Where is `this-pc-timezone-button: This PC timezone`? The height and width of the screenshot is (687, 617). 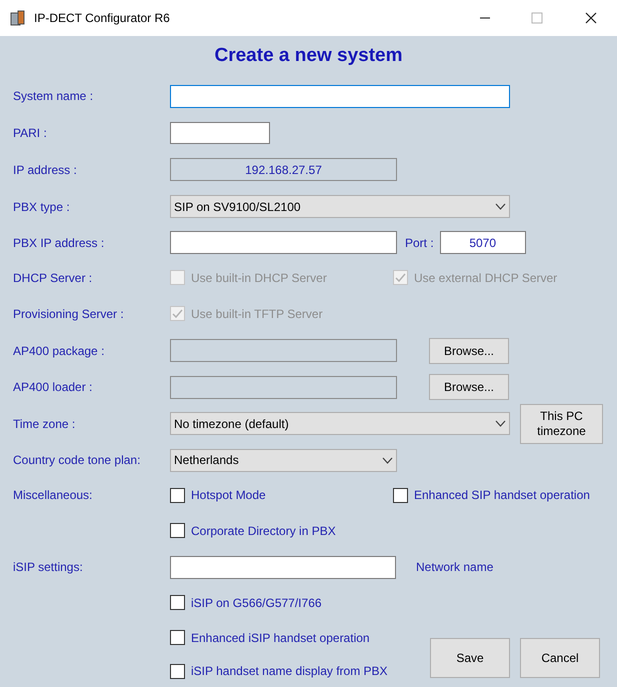 this-pc-timezone-button: This PC timezone is located at coordinates (561, 424).